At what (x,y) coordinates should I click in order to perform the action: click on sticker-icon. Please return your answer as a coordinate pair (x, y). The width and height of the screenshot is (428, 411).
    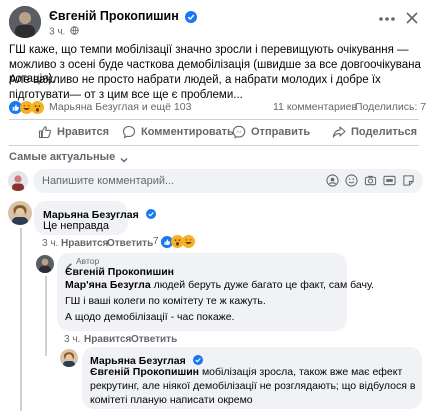
    Looking at the image, I should click on (408, 180).